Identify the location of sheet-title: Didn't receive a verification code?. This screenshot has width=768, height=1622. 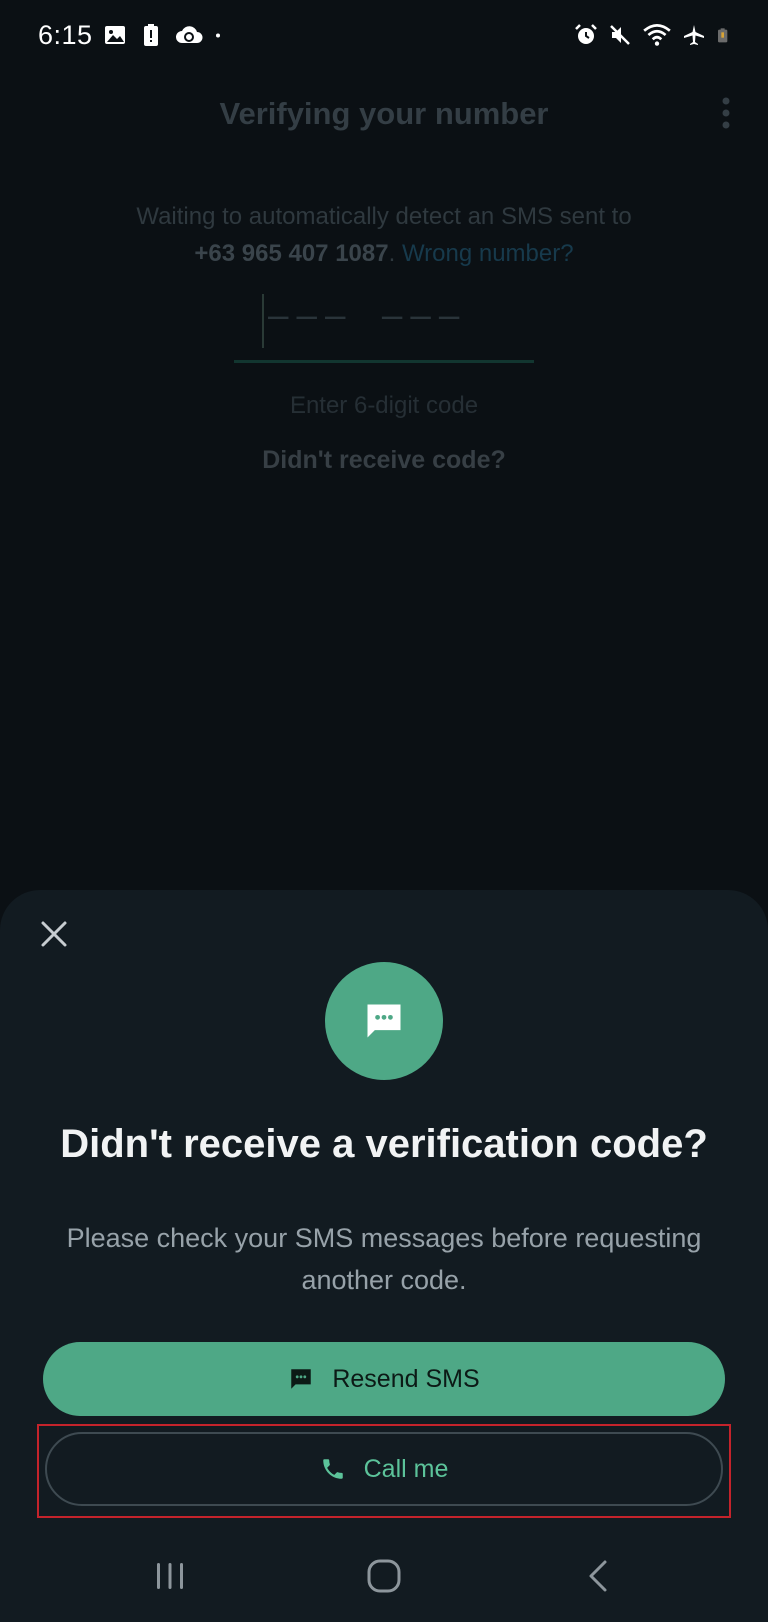
(384, 1144).